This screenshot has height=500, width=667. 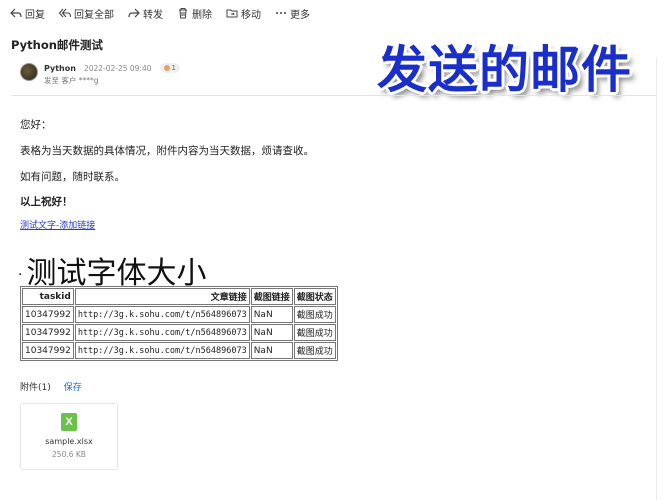 What do you see at coordinates (173, 68) in the screenshot?
I see `reaction-count: 1` at bounding box center [173, 68].